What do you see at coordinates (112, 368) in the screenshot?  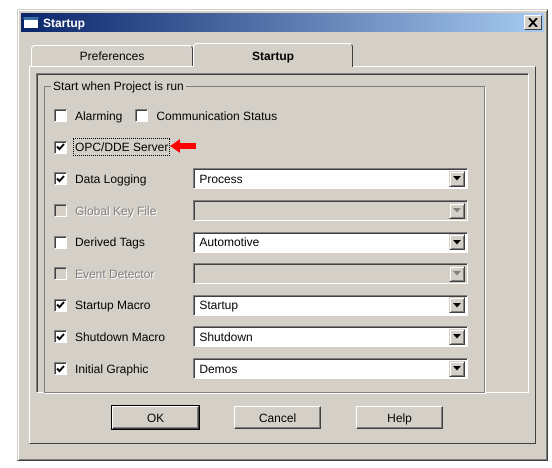 I see `checkbox-label: Initial Graphic` at bounding box center [112, 368].